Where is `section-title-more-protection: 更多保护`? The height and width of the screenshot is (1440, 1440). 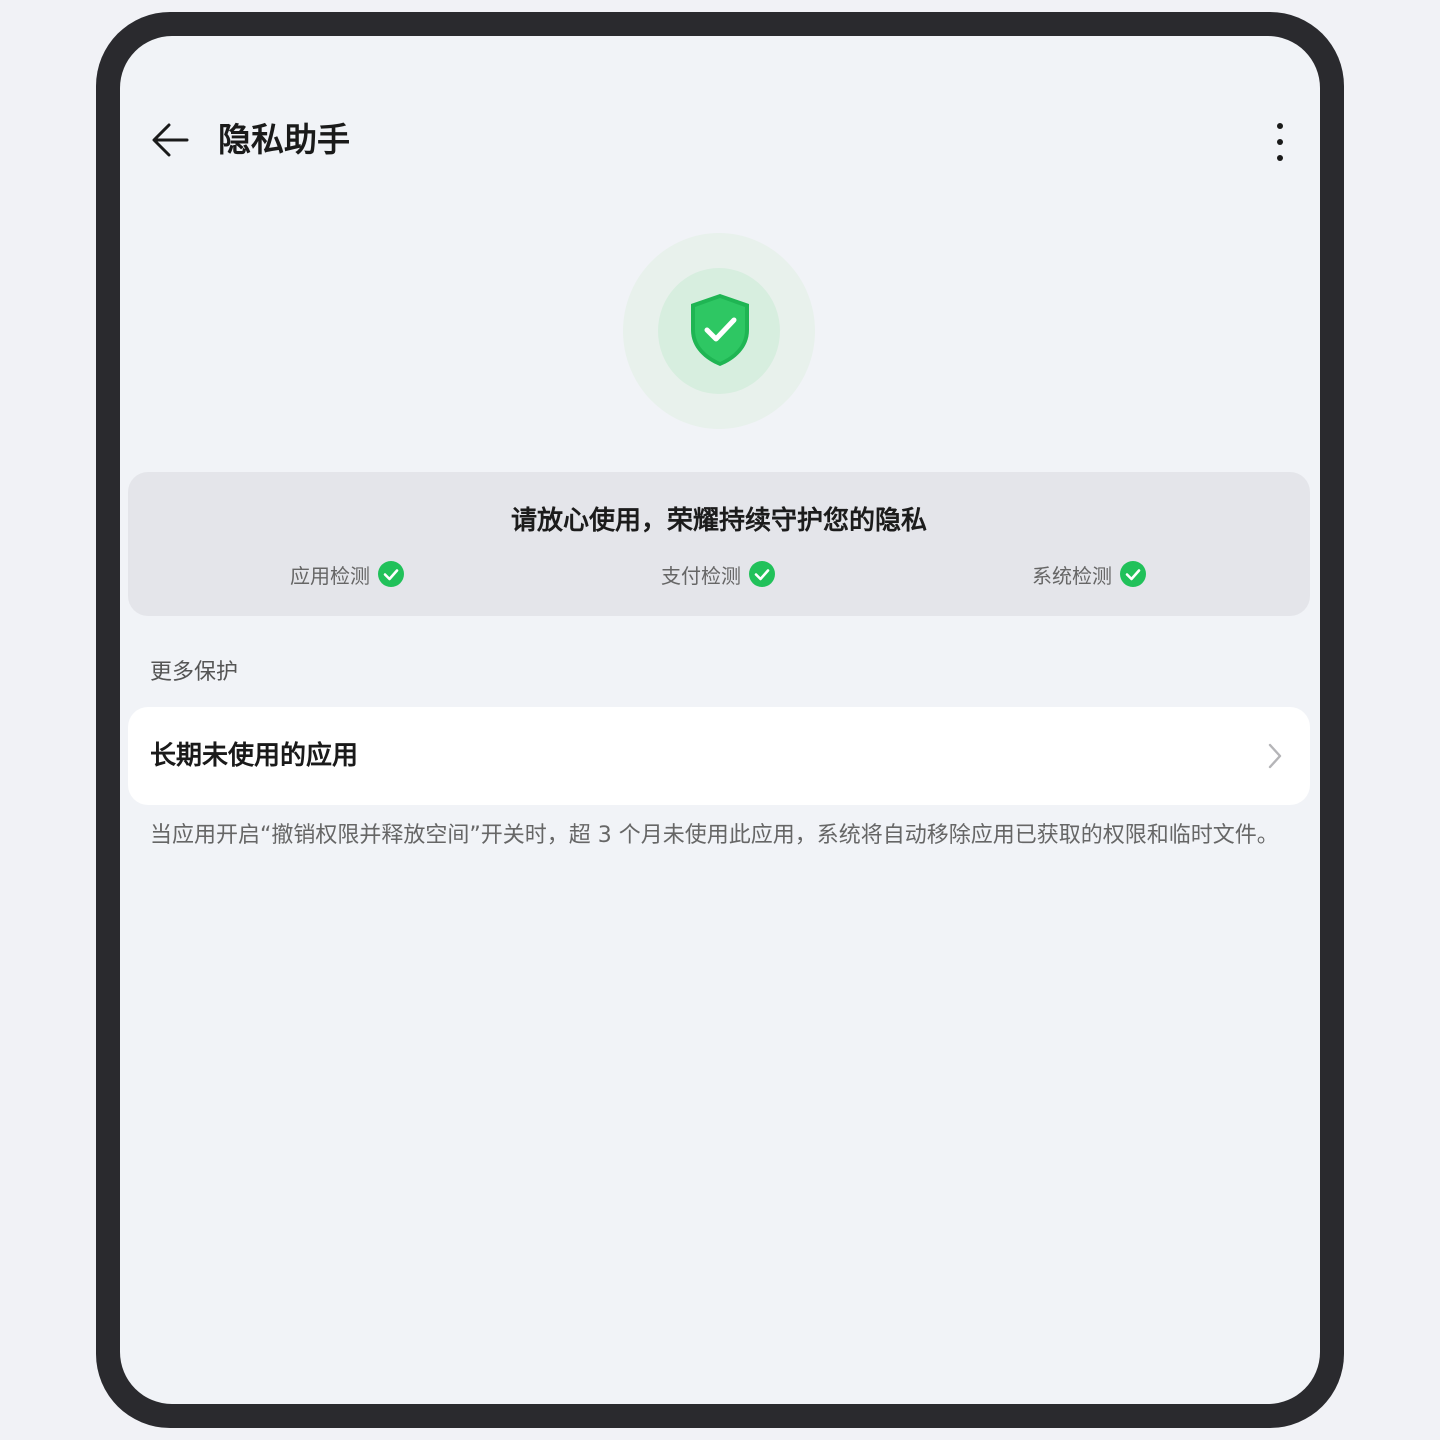
section-title-more-protection: 更多保护 is located at coordinates (194, 672).